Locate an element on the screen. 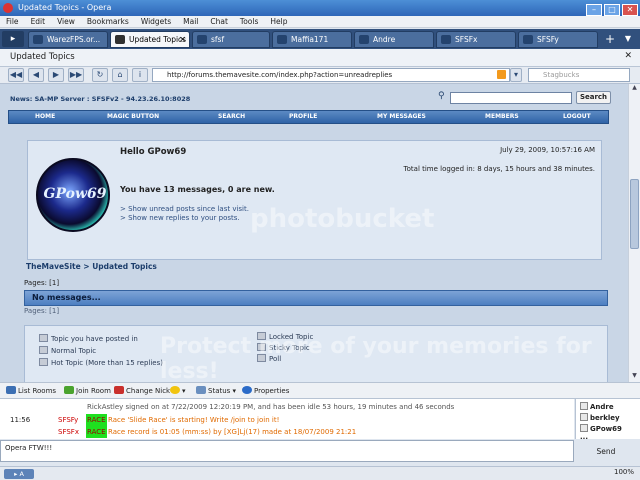  emoticon-button: ▾ is located at coordinates (178, 390).